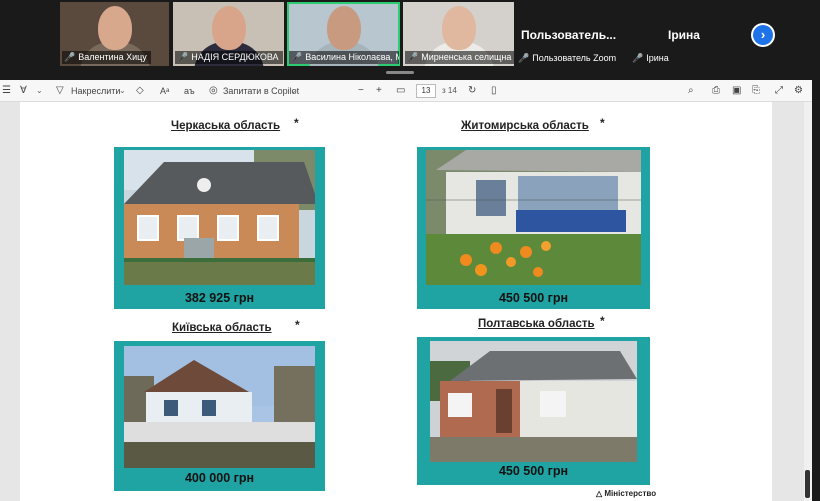  I want to click on region-title: Житомирська область, so click(525, 126).